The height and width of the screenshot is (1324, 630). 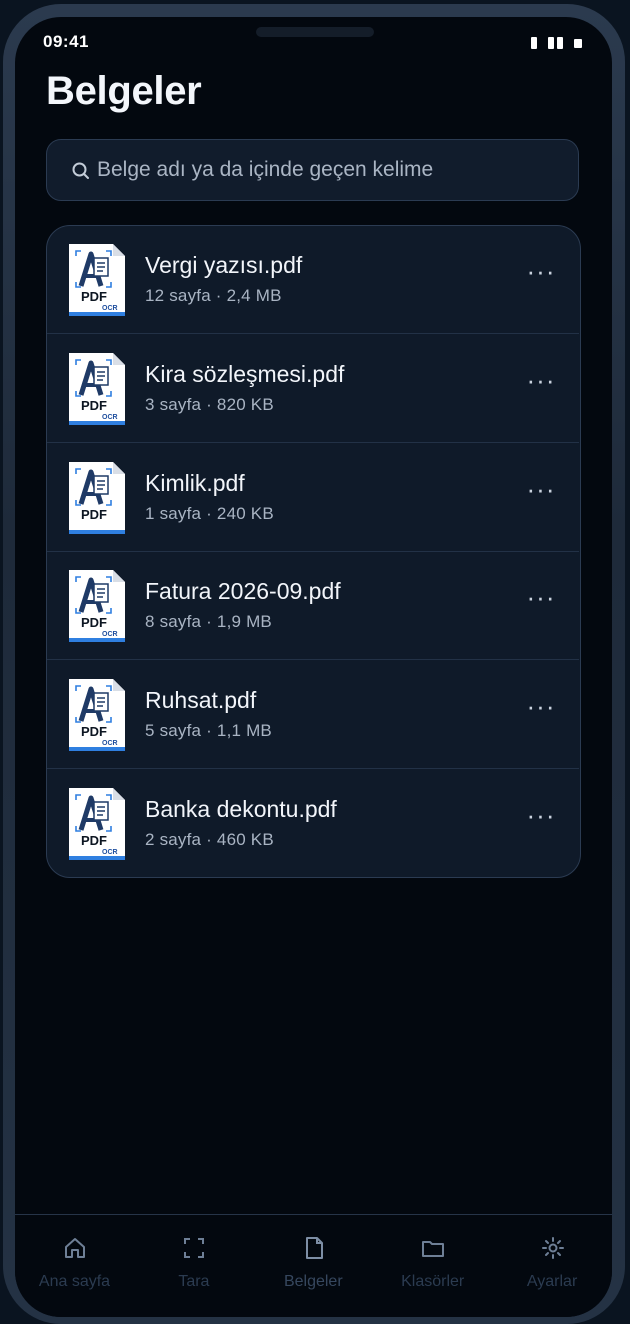 What do you see at coordinates (75, 1248) in the screenshot?
I see `home-icon` at bounding box center [75, 1248].